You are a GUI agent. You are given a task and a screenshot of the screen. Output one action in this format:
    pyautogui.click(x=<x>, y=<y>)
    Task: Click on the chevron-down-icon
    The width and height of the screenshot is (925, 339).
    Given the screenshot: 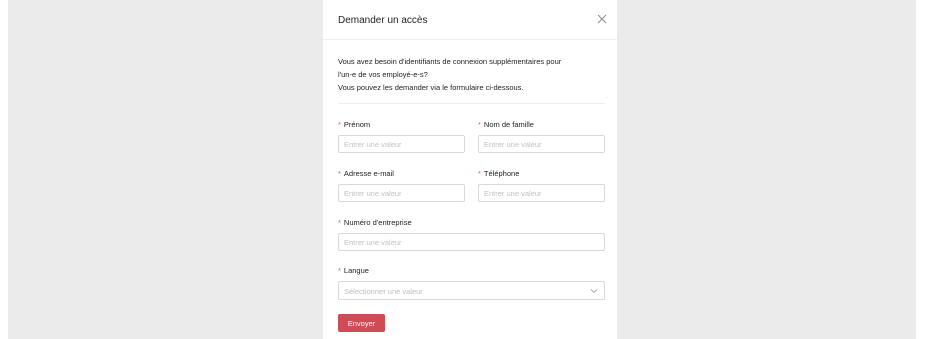 What is the action you would take?
    pyautogui.click(x=594, y=291)
    